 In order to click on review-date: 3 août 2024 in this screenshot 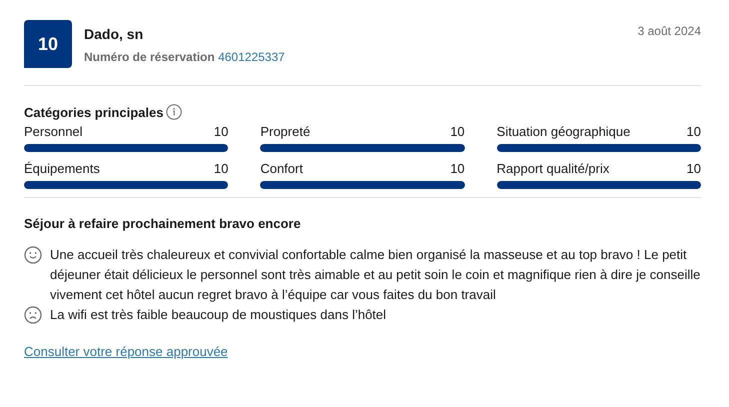, I will do `click(669, 30)`.